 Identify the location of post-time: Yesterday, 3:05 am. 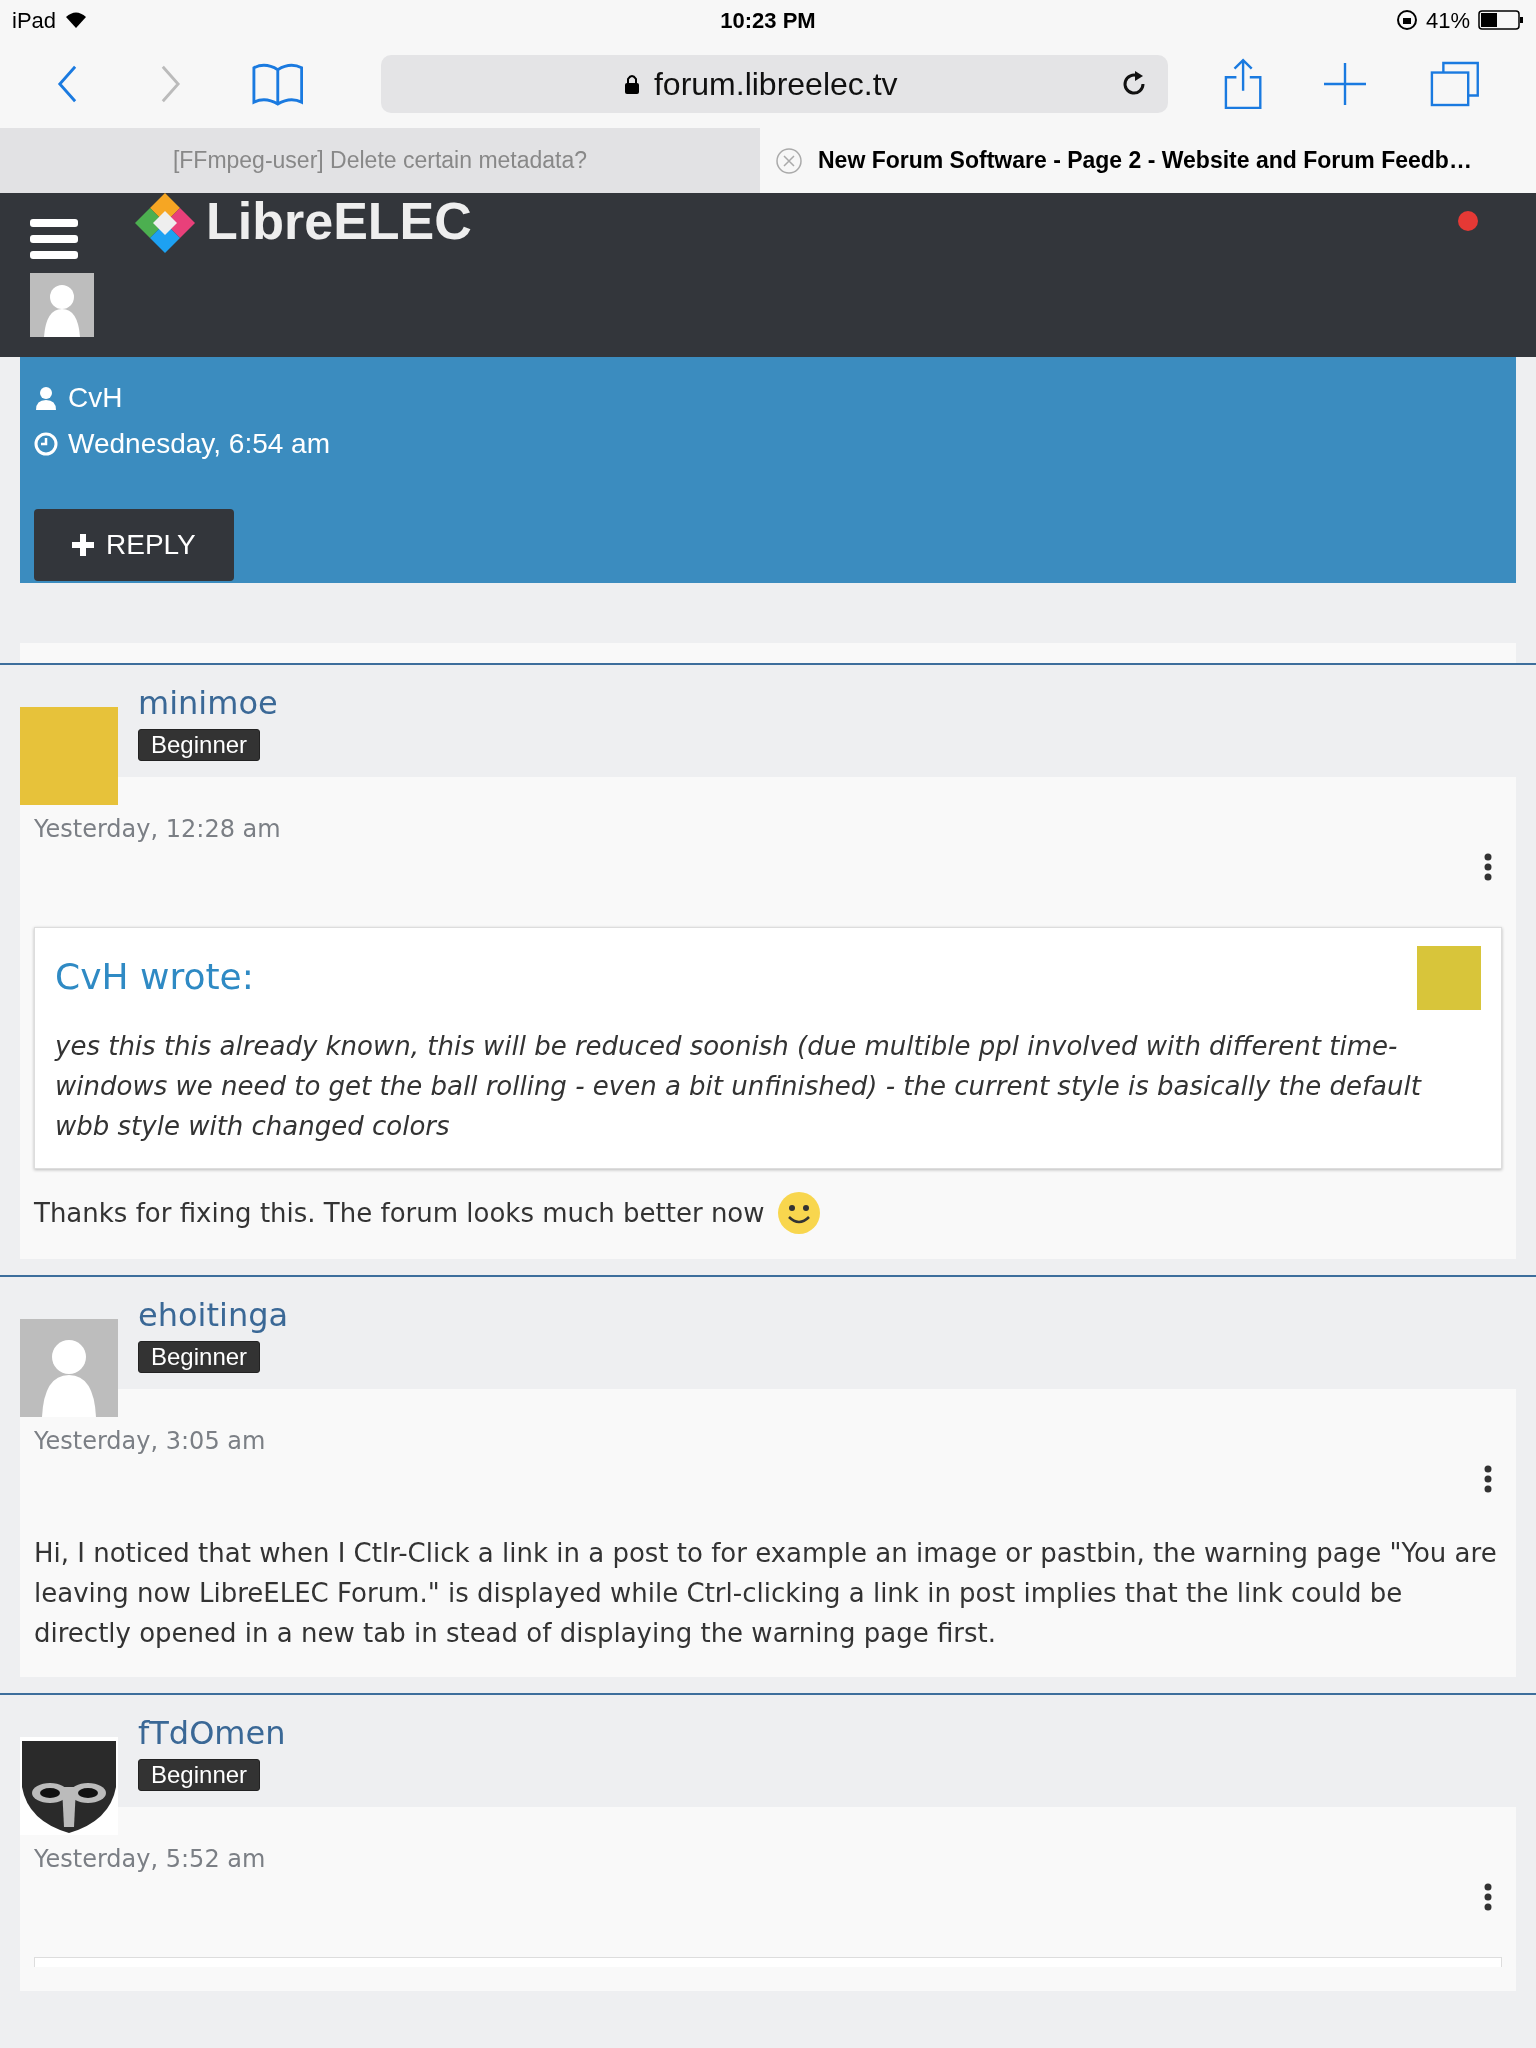
(150, 1441).